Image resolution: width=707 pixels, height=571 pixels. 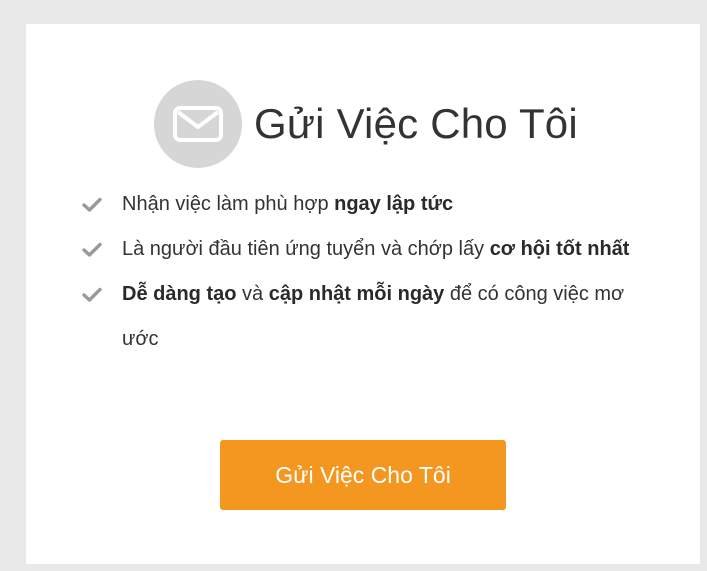 What do you see at coordinates (198, 124) in the screenshot?
I see `envelope-icon` at bounding box center [198, 124].